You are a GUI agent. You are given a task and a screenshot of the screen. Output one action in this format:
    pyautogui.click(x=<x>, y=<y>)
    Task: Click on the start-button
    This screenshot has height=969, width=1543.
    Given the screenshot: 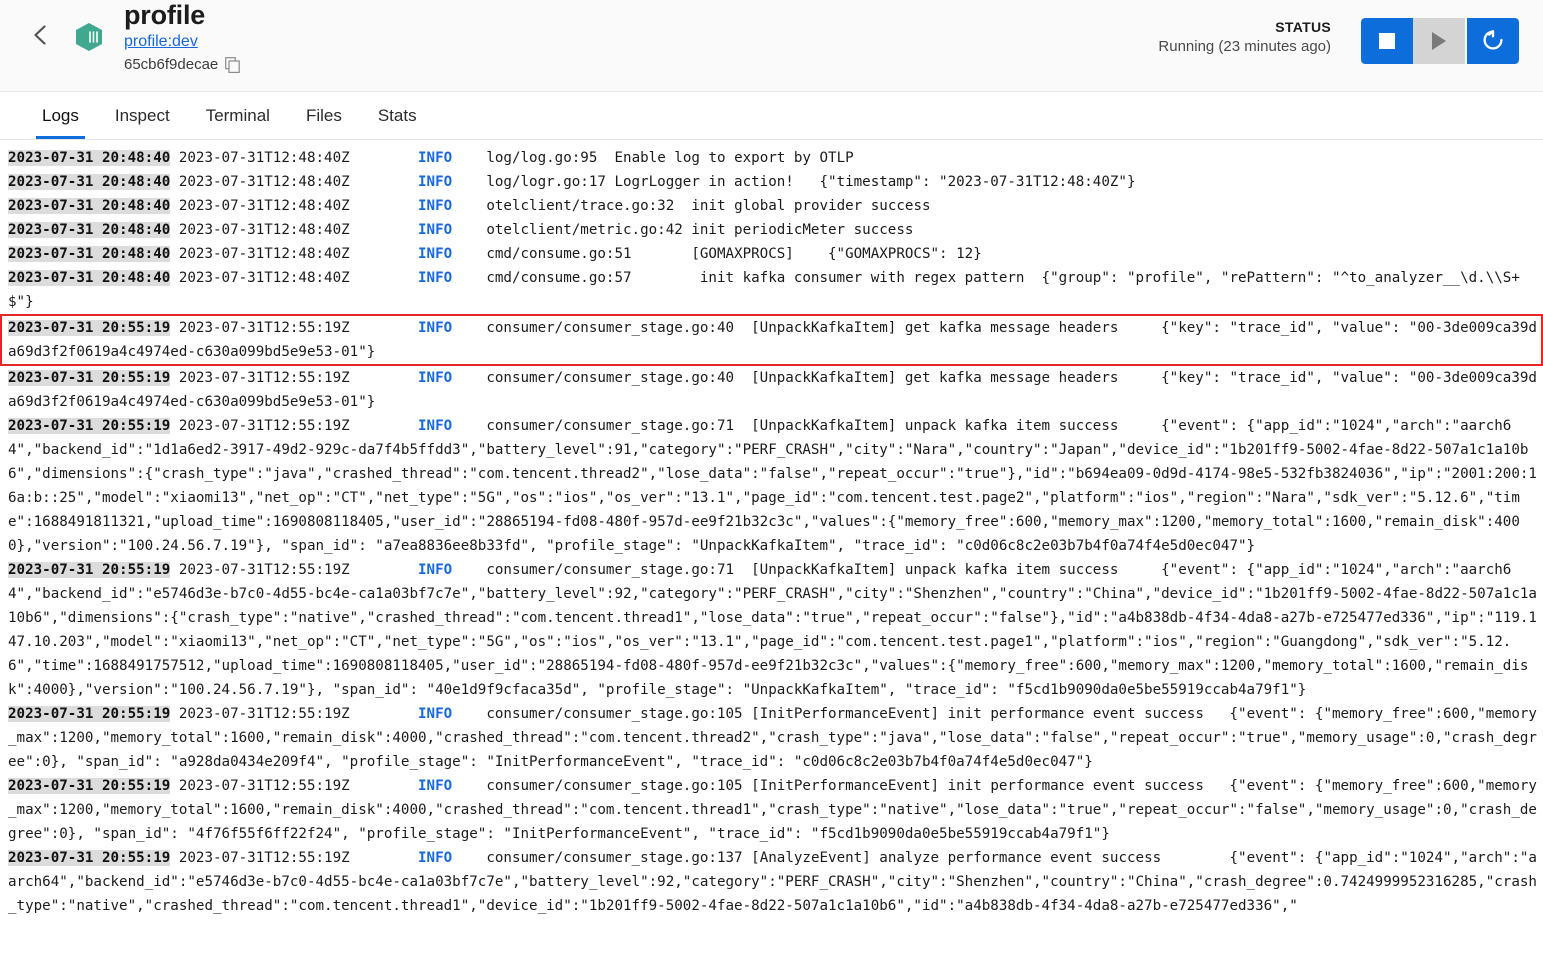 What is the action you would take?
    pyautogui.click(x=1439, y=41)
    